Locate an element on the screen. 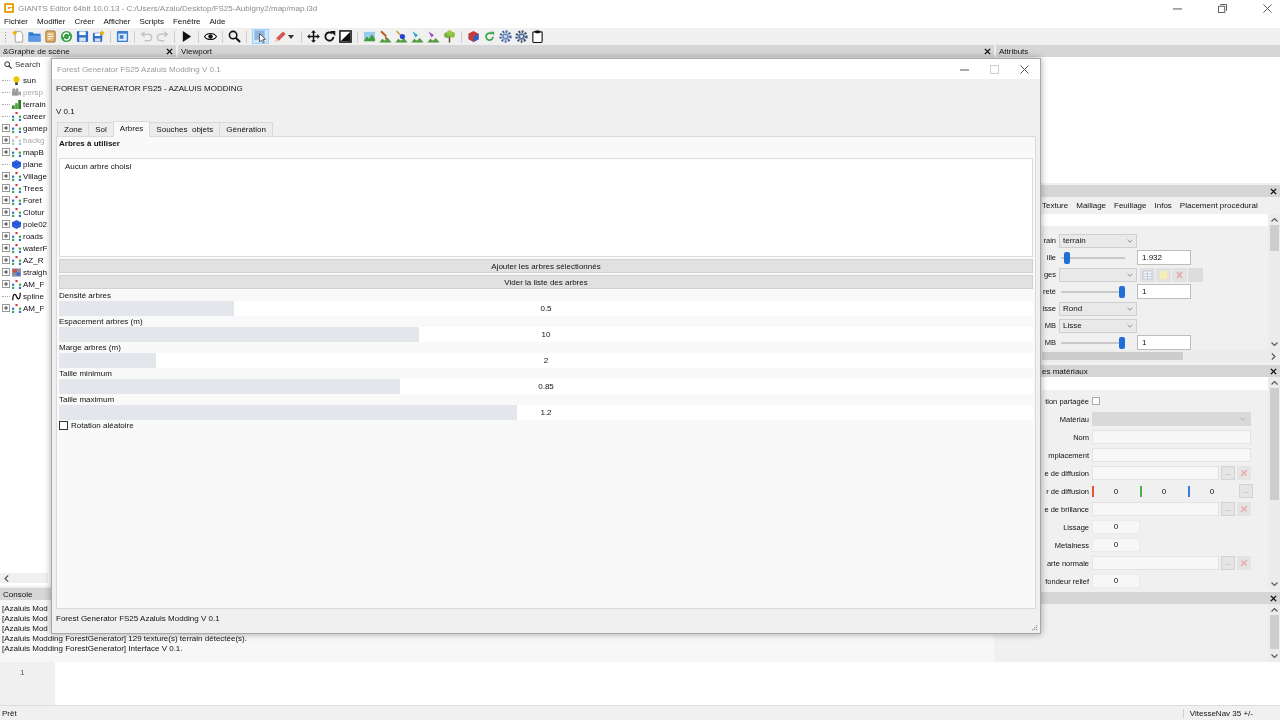  value-slider: 2 is located at coordinates (546, 360).